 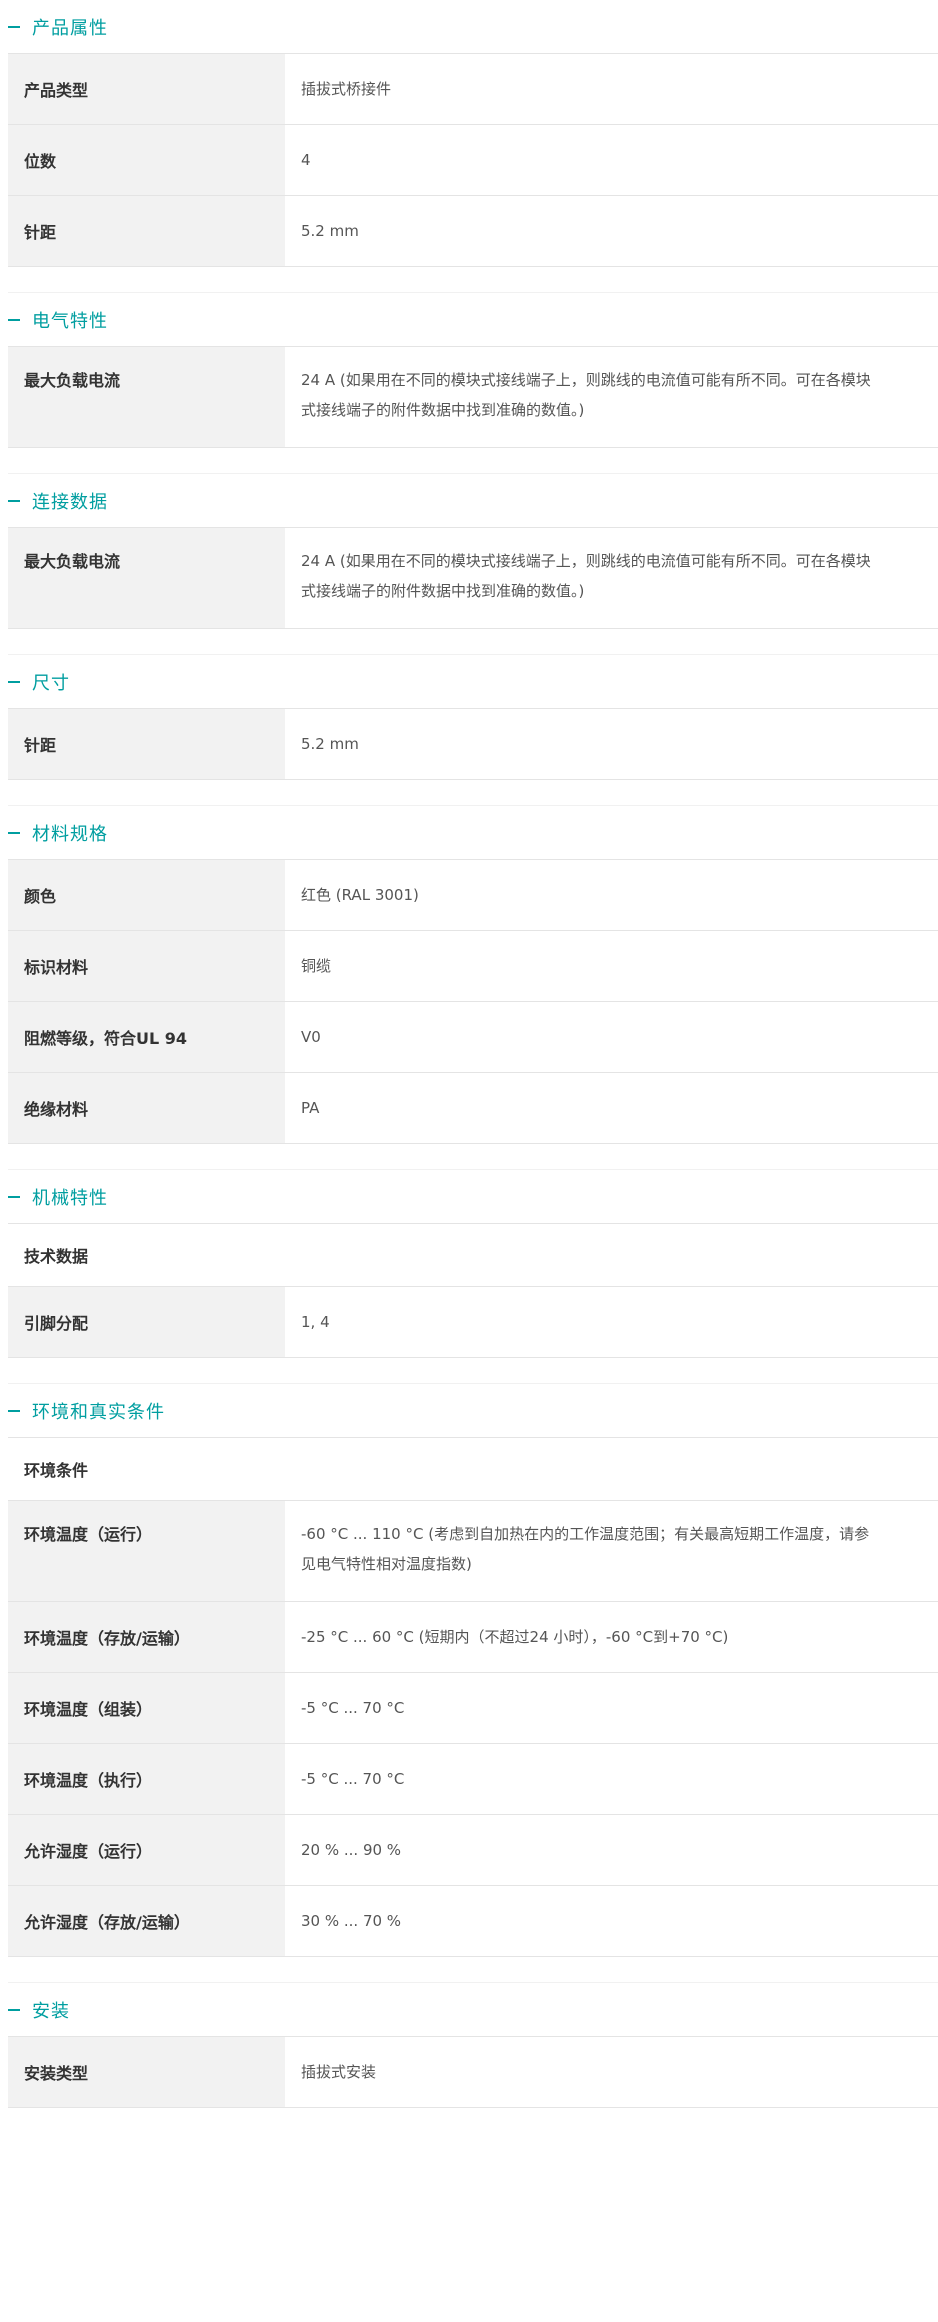 I want to click on spec-key: 允许湿度（存放/运输）, so click(x=146, y=1921).